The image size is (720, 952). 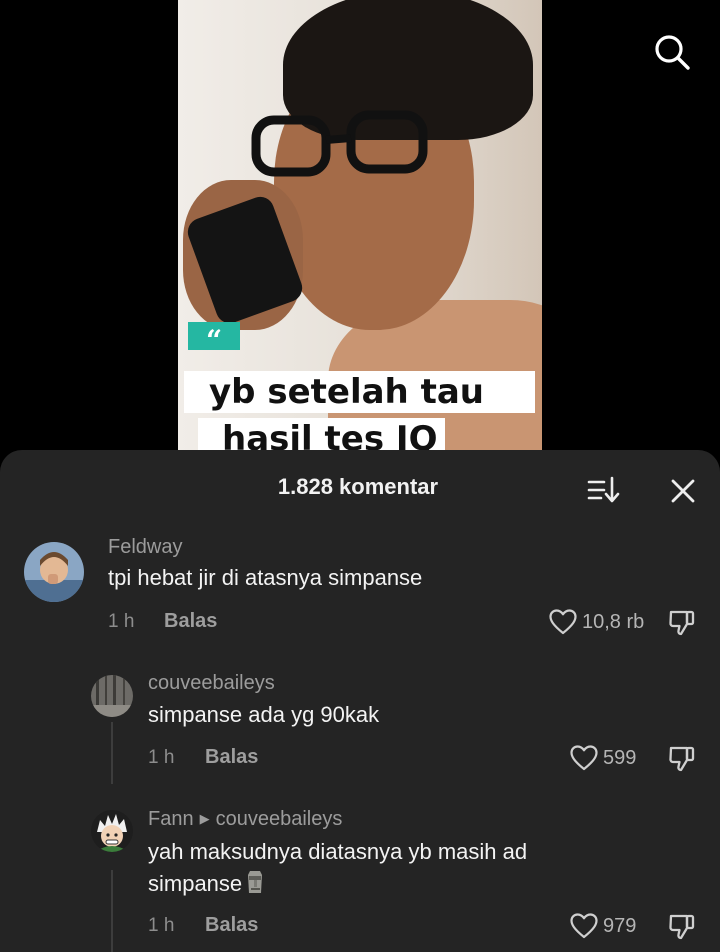 I want to click on moai-emoji-icon, so click(x=255, y=882).